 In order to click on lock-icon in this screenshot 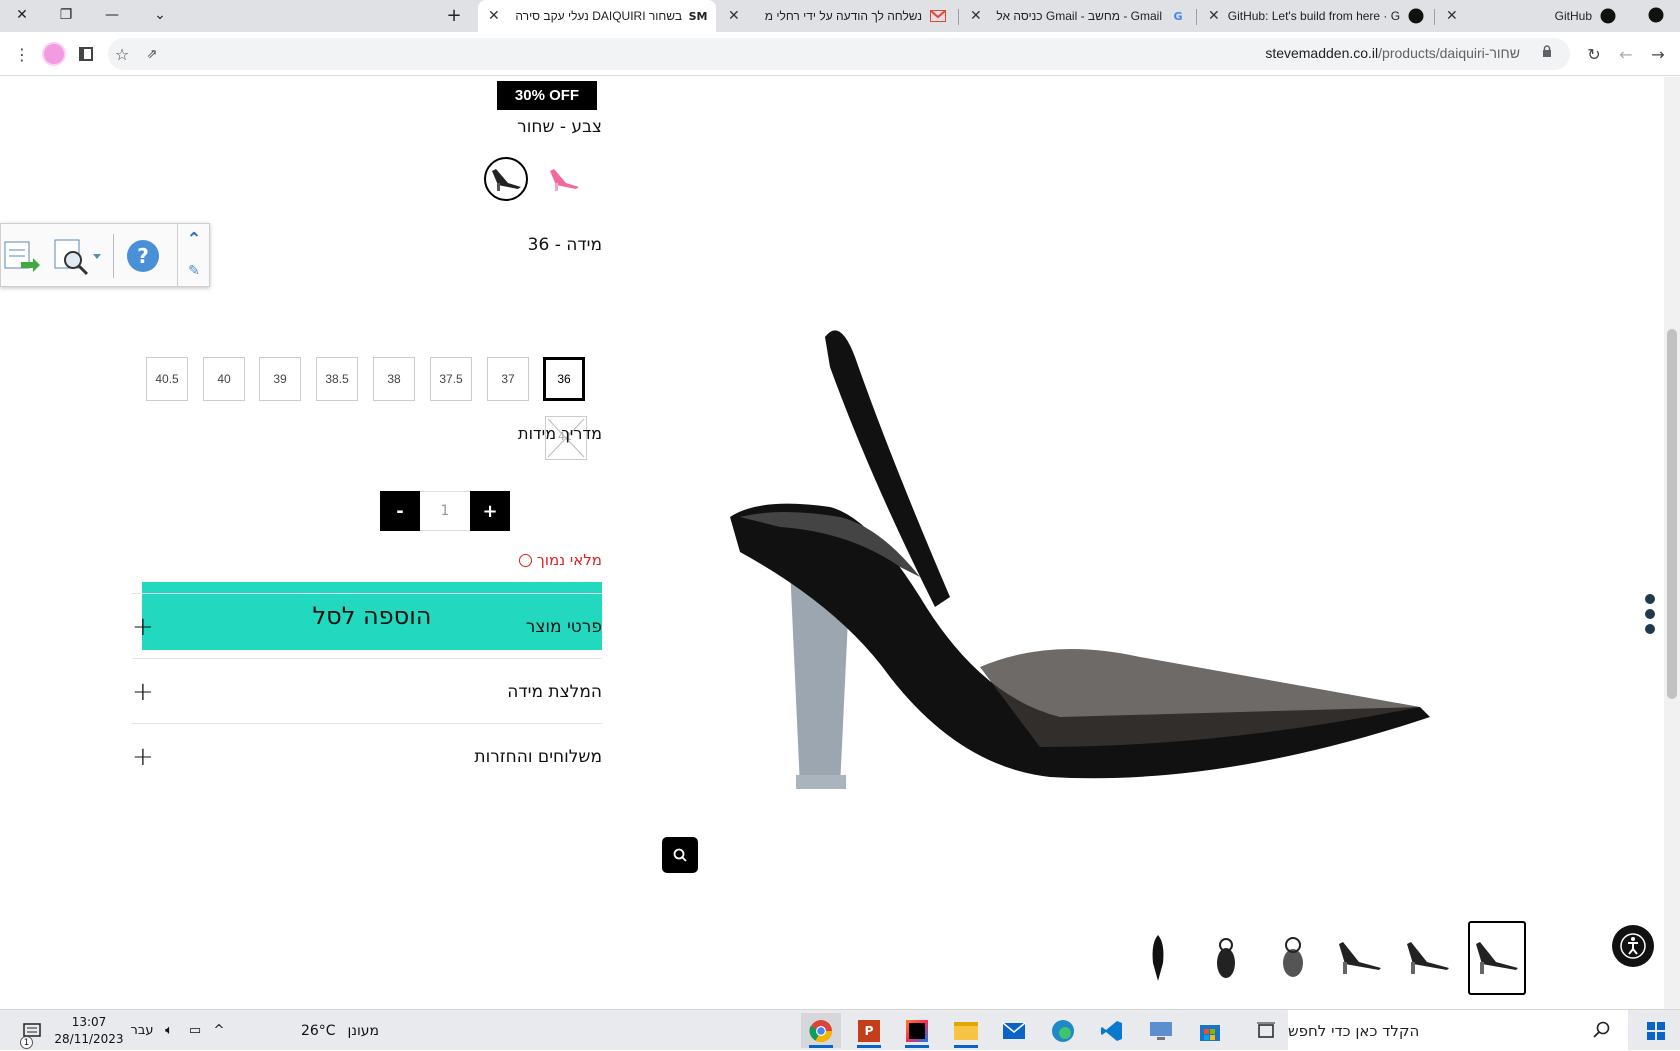, I will do `click(1547, 53)`.